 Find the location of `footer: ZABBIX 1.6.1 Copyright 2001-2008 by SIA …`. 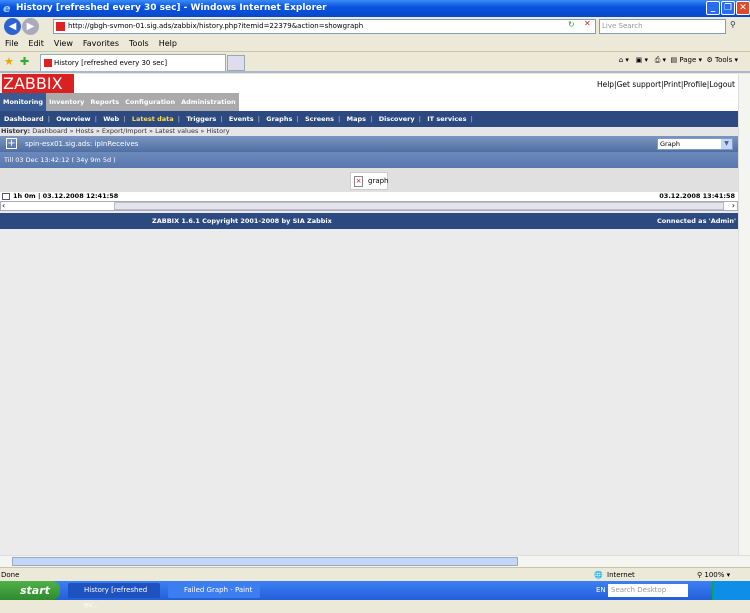

footer: ZABBIX 1.6.1 Copyright 2001-2008 by SIA … is located at coordinates (369, 221).